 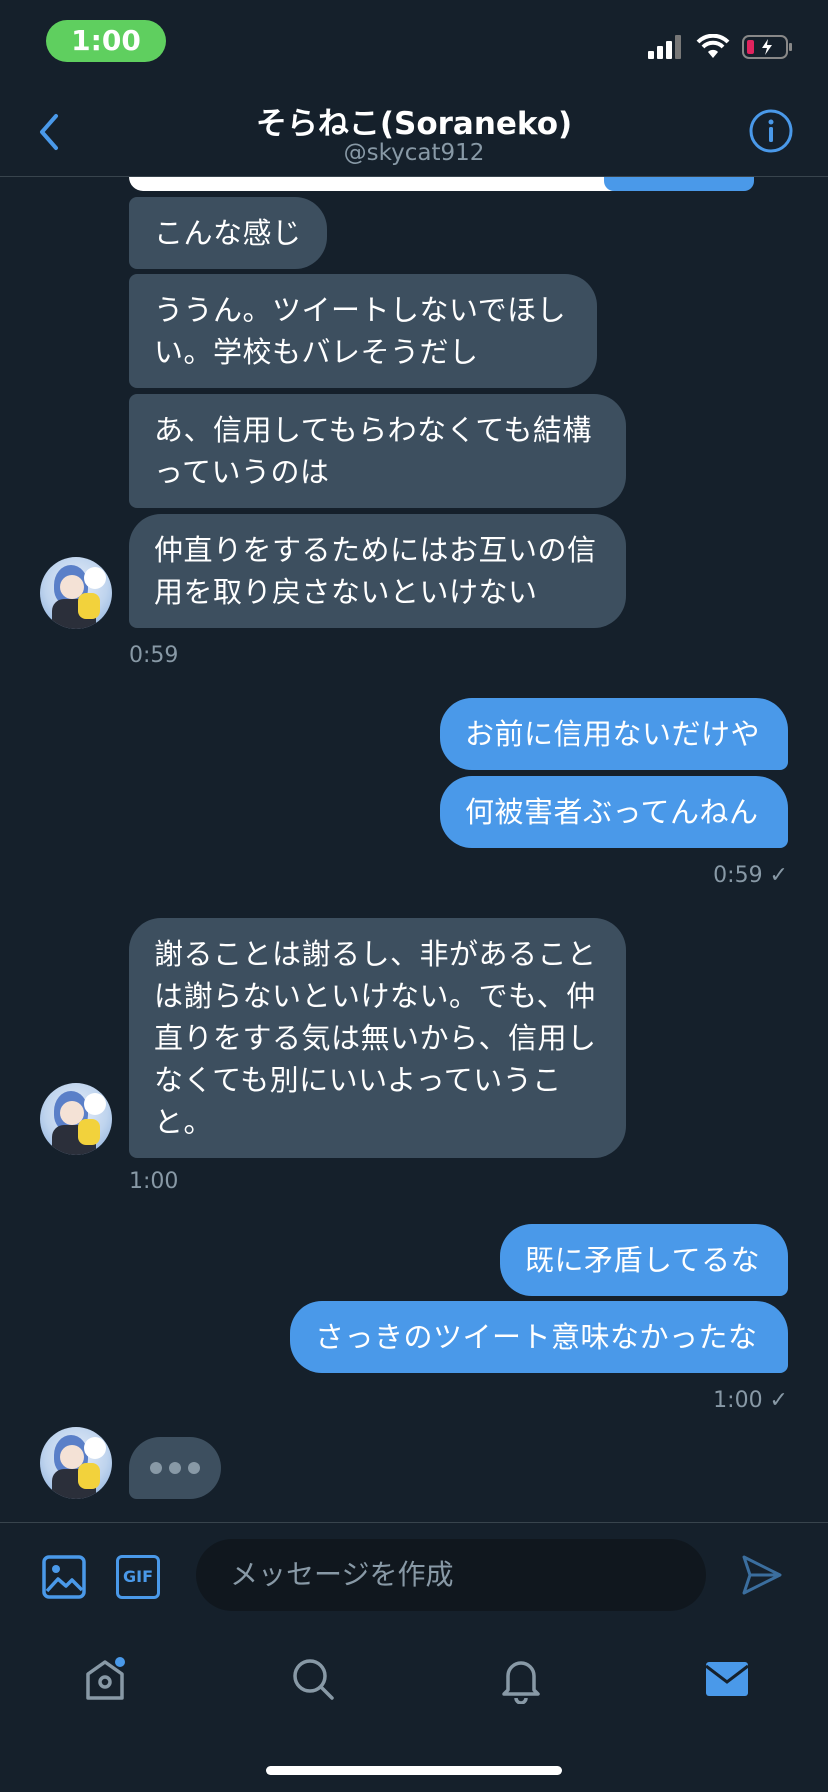 What do you see at coordinates (713, 46) in the screenshot?
I see `wifi-icon` at bounding box center [713, 46].